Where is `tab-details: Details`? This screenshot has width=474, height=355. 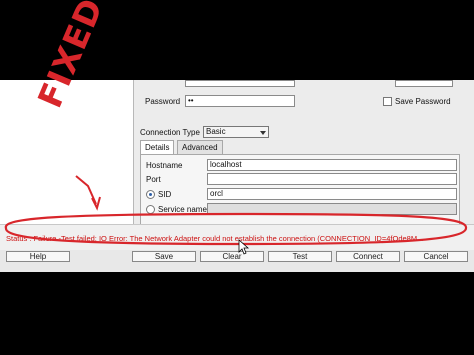
tab-details: Details is located at coordinates (157, 147).